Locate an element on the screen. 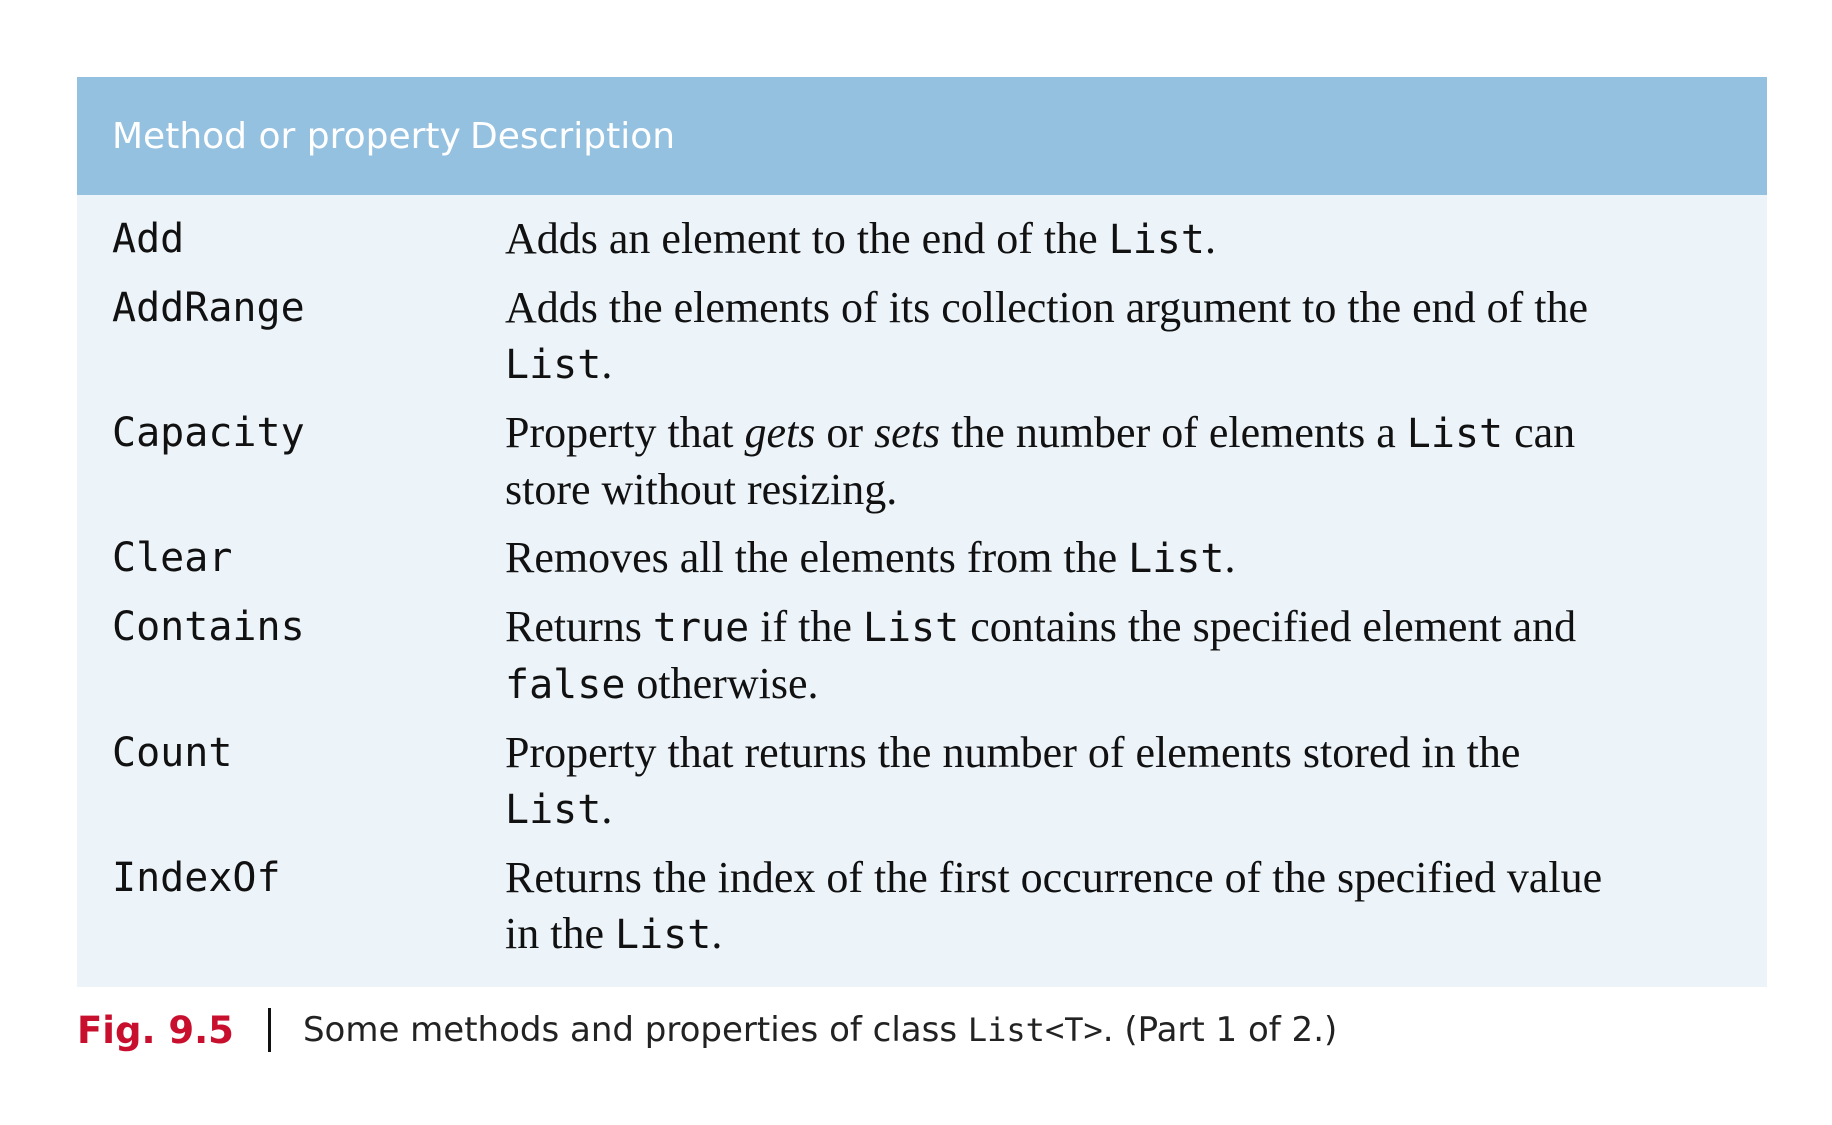  emphasis-text: gets is located at coordinates (780, 432).